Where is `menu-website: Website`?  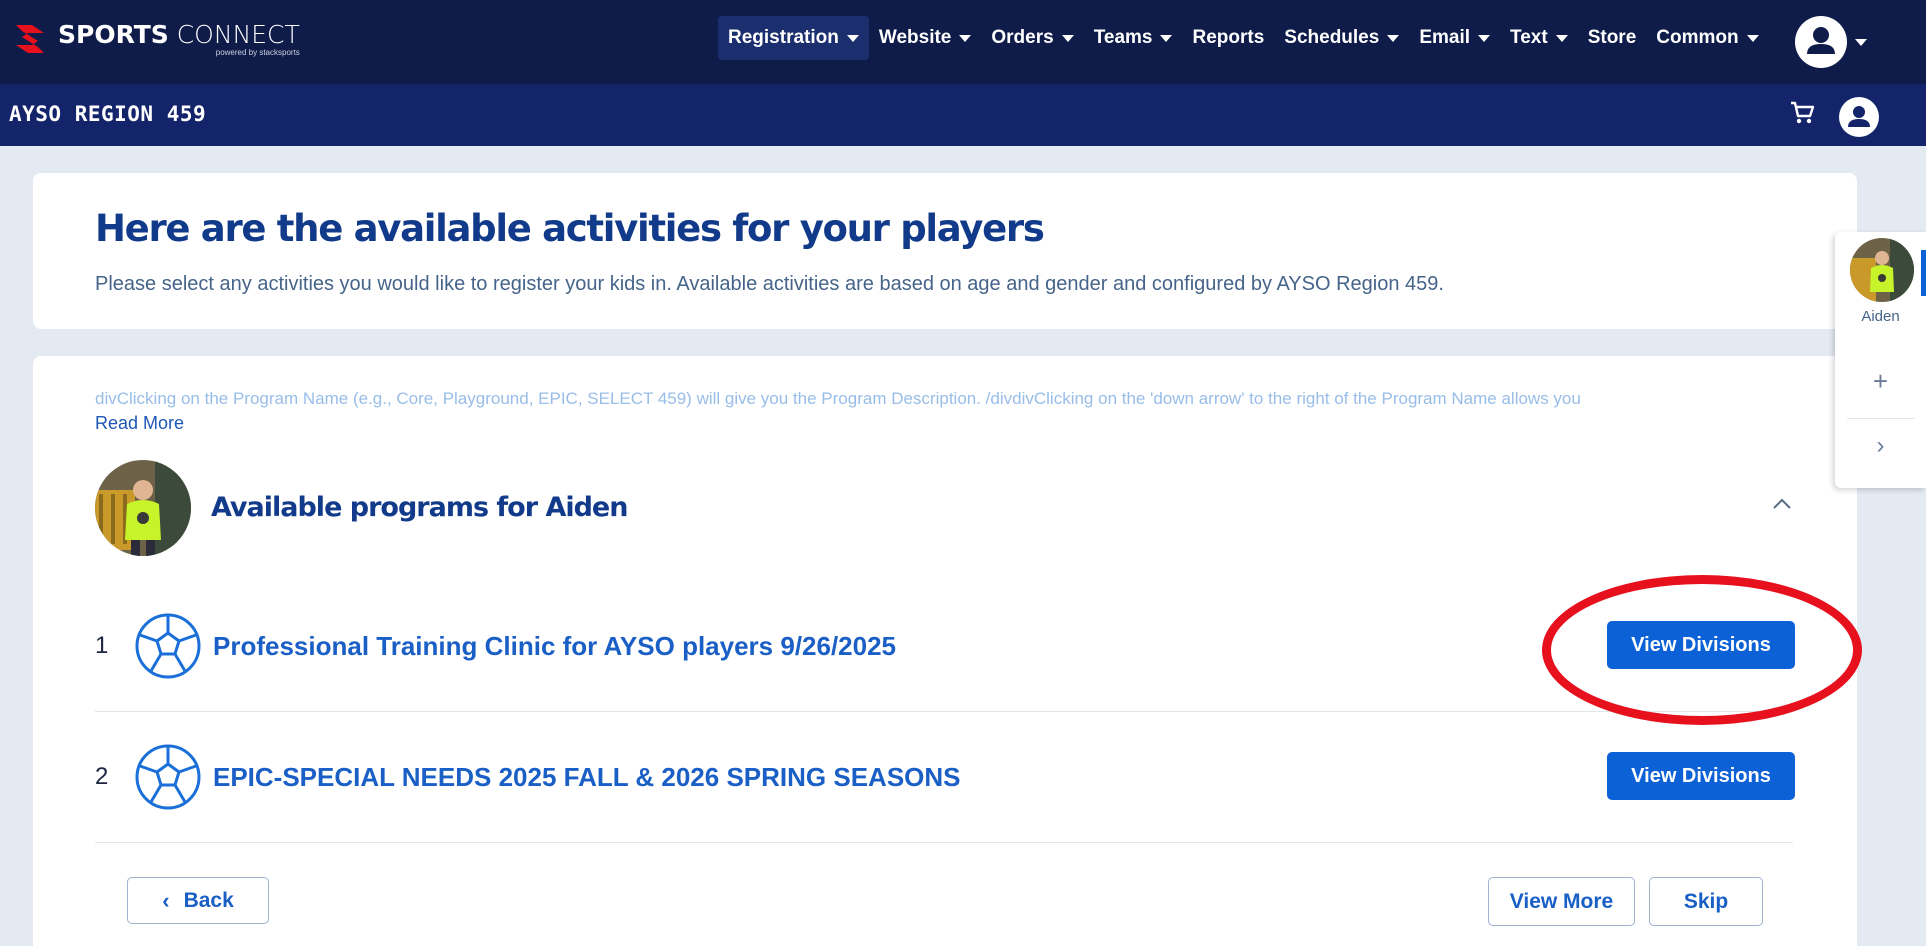
menu-website: Website is located at coordinates (925, 38).